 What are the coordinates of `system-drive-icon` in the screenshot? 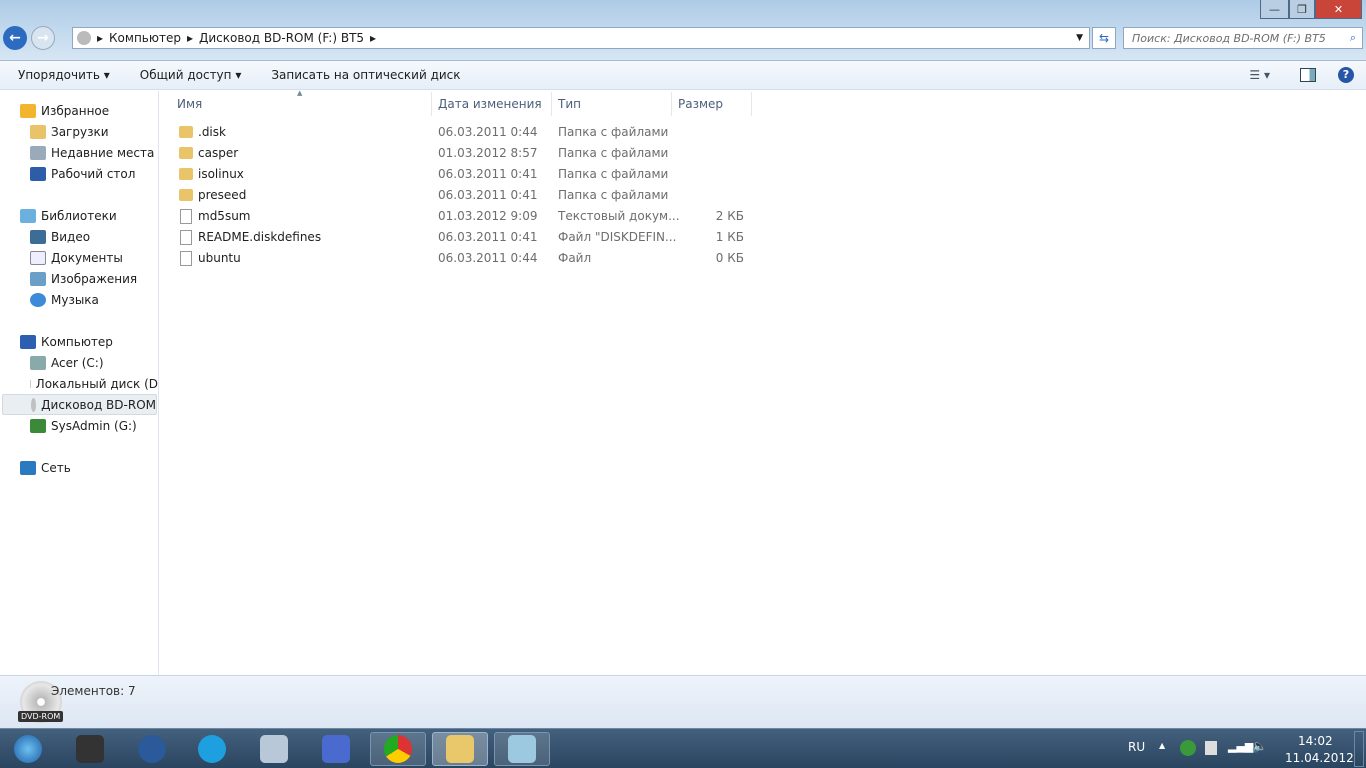 It's located at (38, 362).